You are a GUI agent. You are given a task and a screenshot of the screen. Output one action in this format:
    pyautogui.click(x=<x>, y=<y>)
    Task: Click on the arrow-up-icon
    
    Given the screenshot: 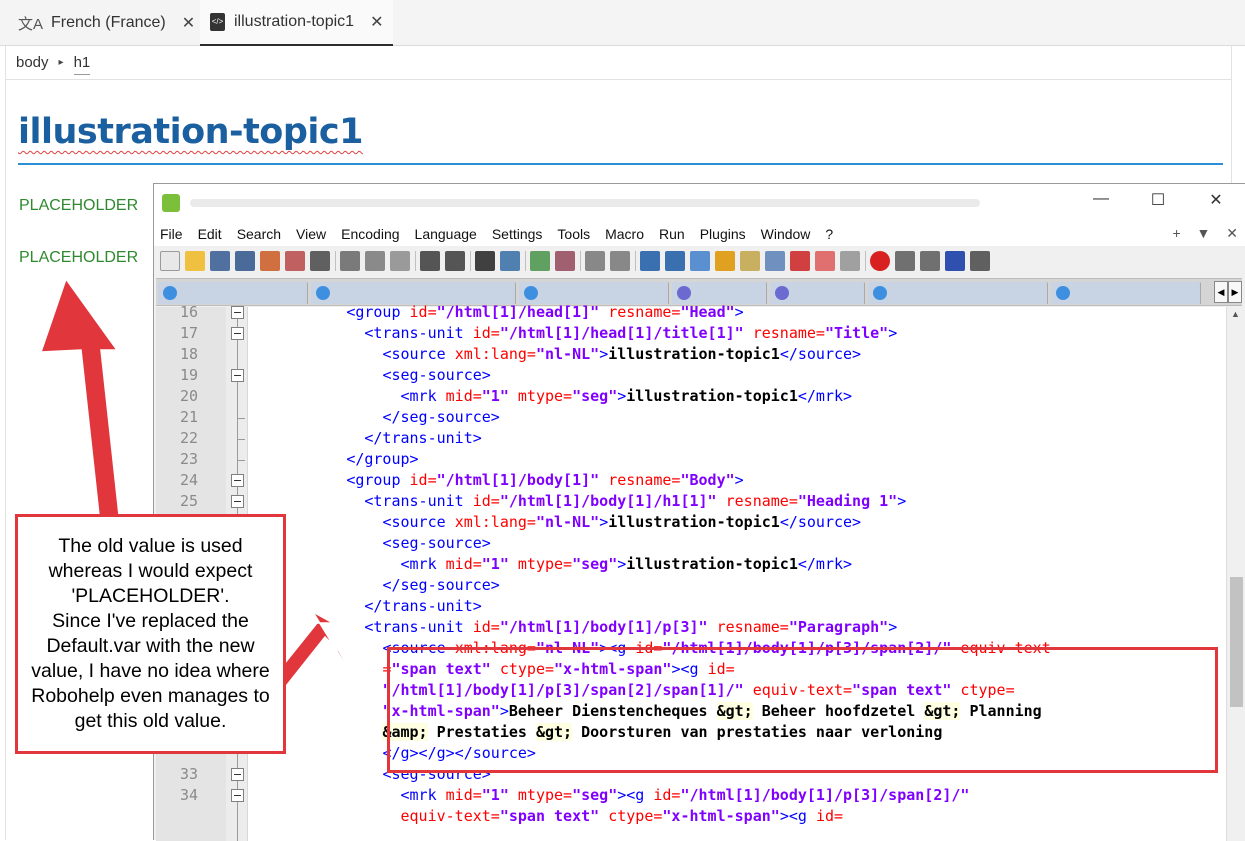 What is the action you would take?
    pyautogui.click(x=79, y=396)
    